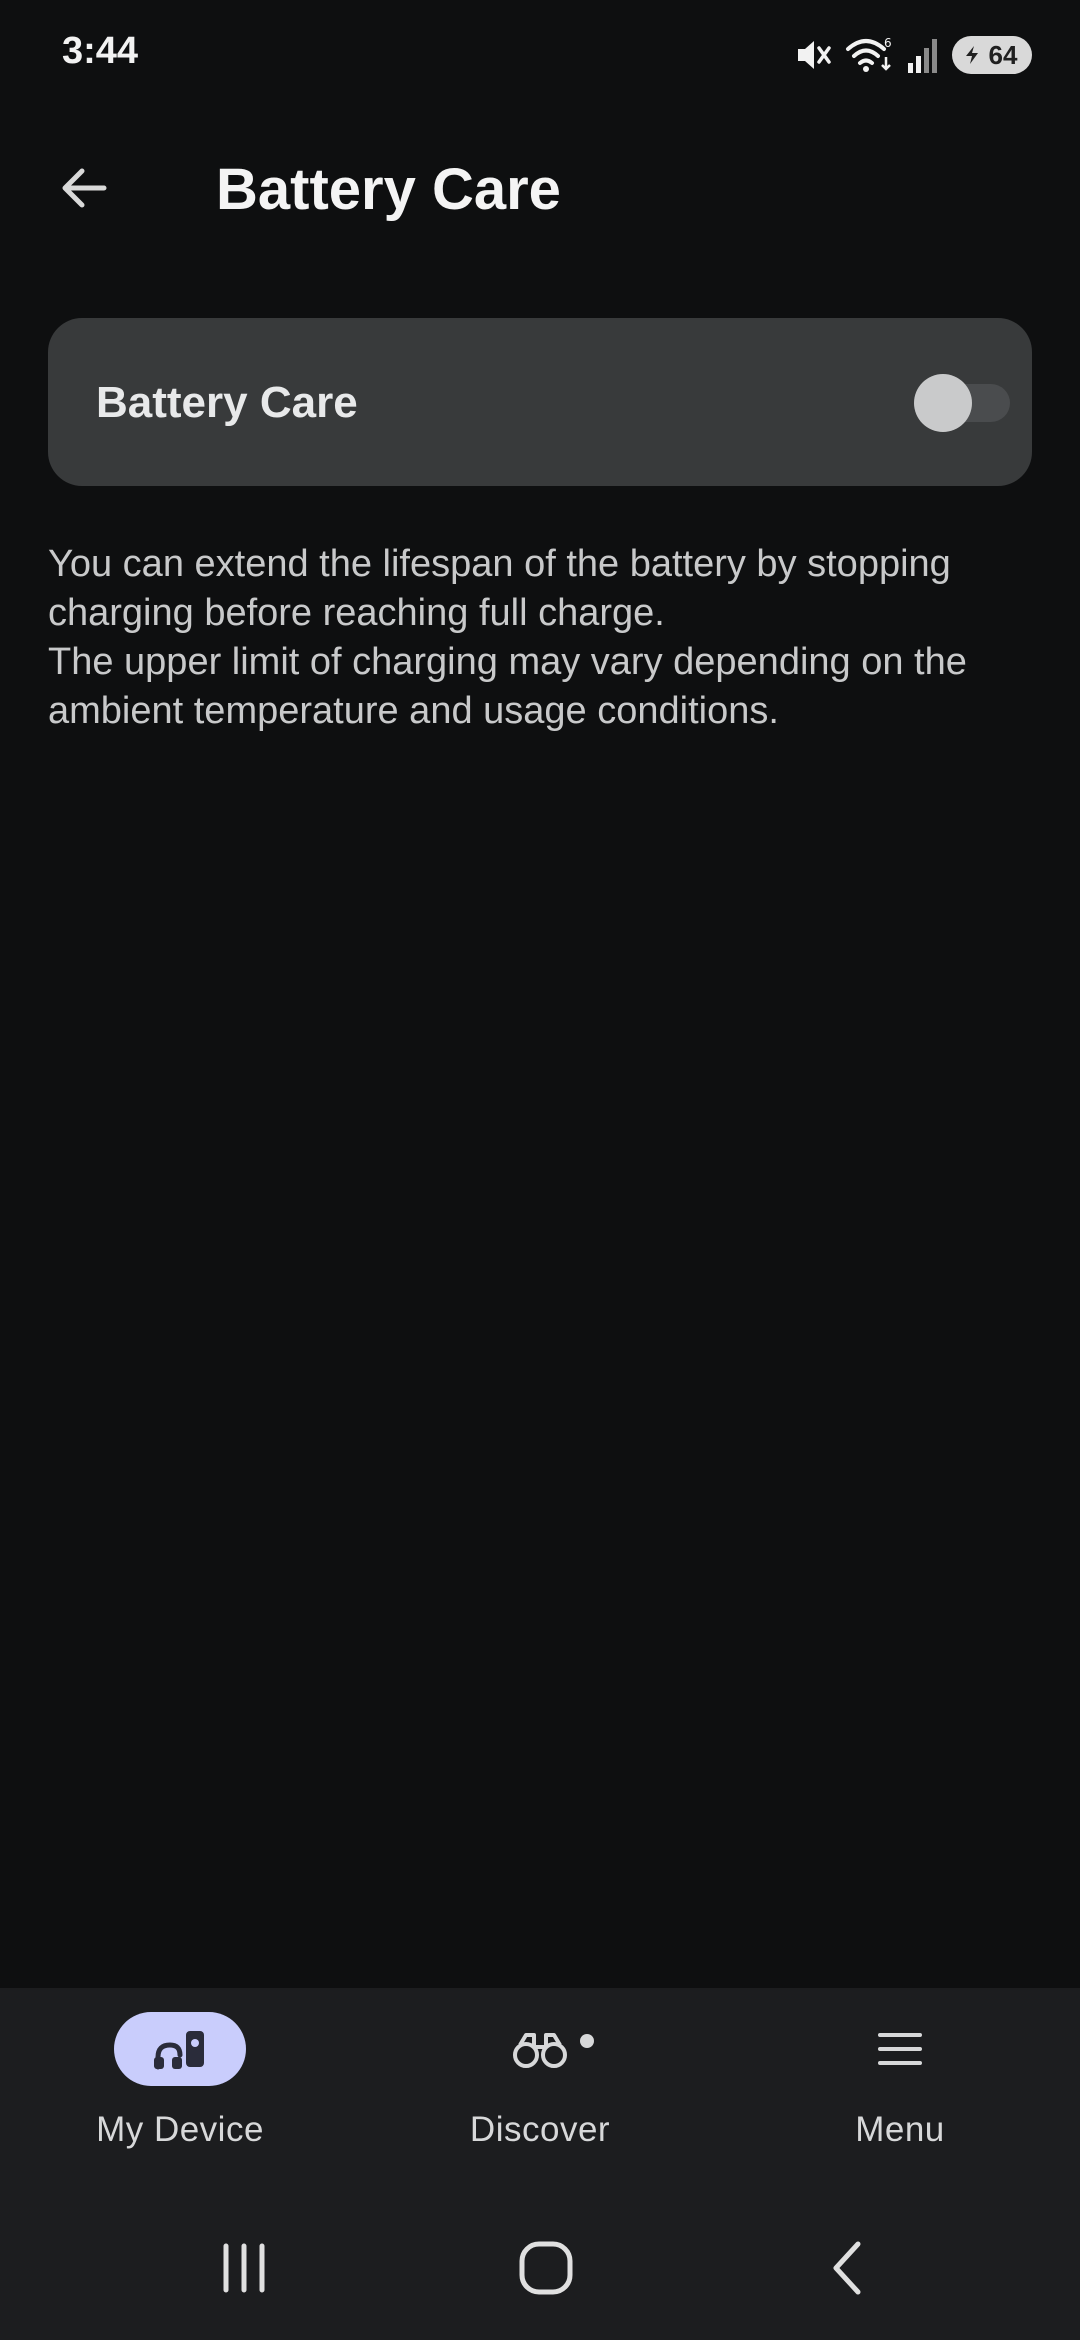 Image resolution: width=1080 pixels, height=2340 pixels. I want to click on system-navigation-bar, so click(540, 2264).